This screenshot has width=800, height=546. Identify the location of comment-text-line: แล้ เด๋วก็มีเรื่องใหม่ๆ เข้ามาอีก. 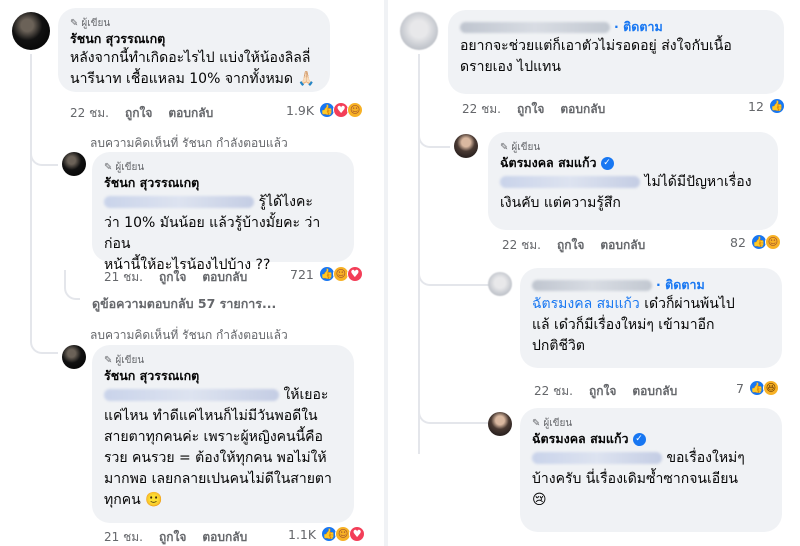
(623, 325).